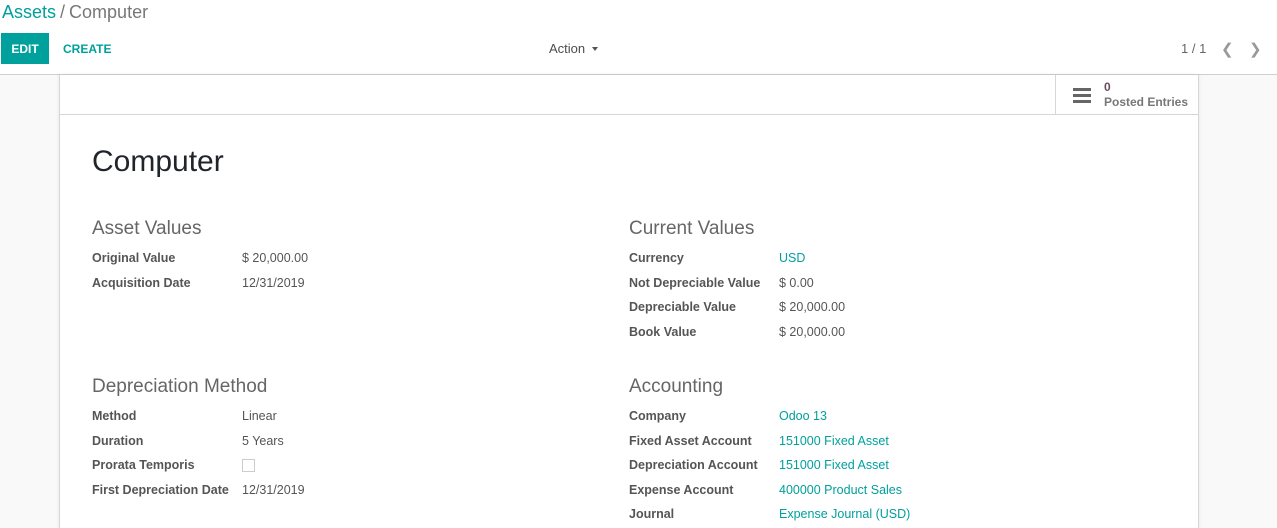  Describe the element at coordinates (158, 161) in the screenshot. I see `record-title: Computer` at that location.